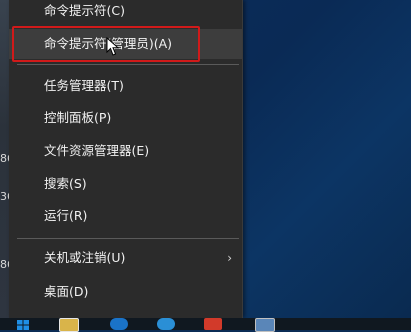 This screenshot has height=332, width=411. Describe the element at coordinates (125, 184) in the screenshot. I see `menu-item-search: 搜索(S)` at that location.